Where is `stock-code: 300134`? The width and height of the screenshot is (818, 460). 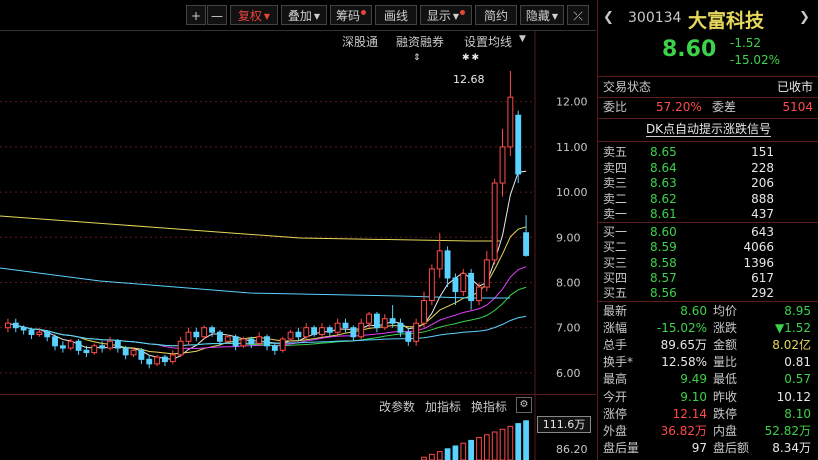 stock-code: 300134 is located at coordinates (655, 18).